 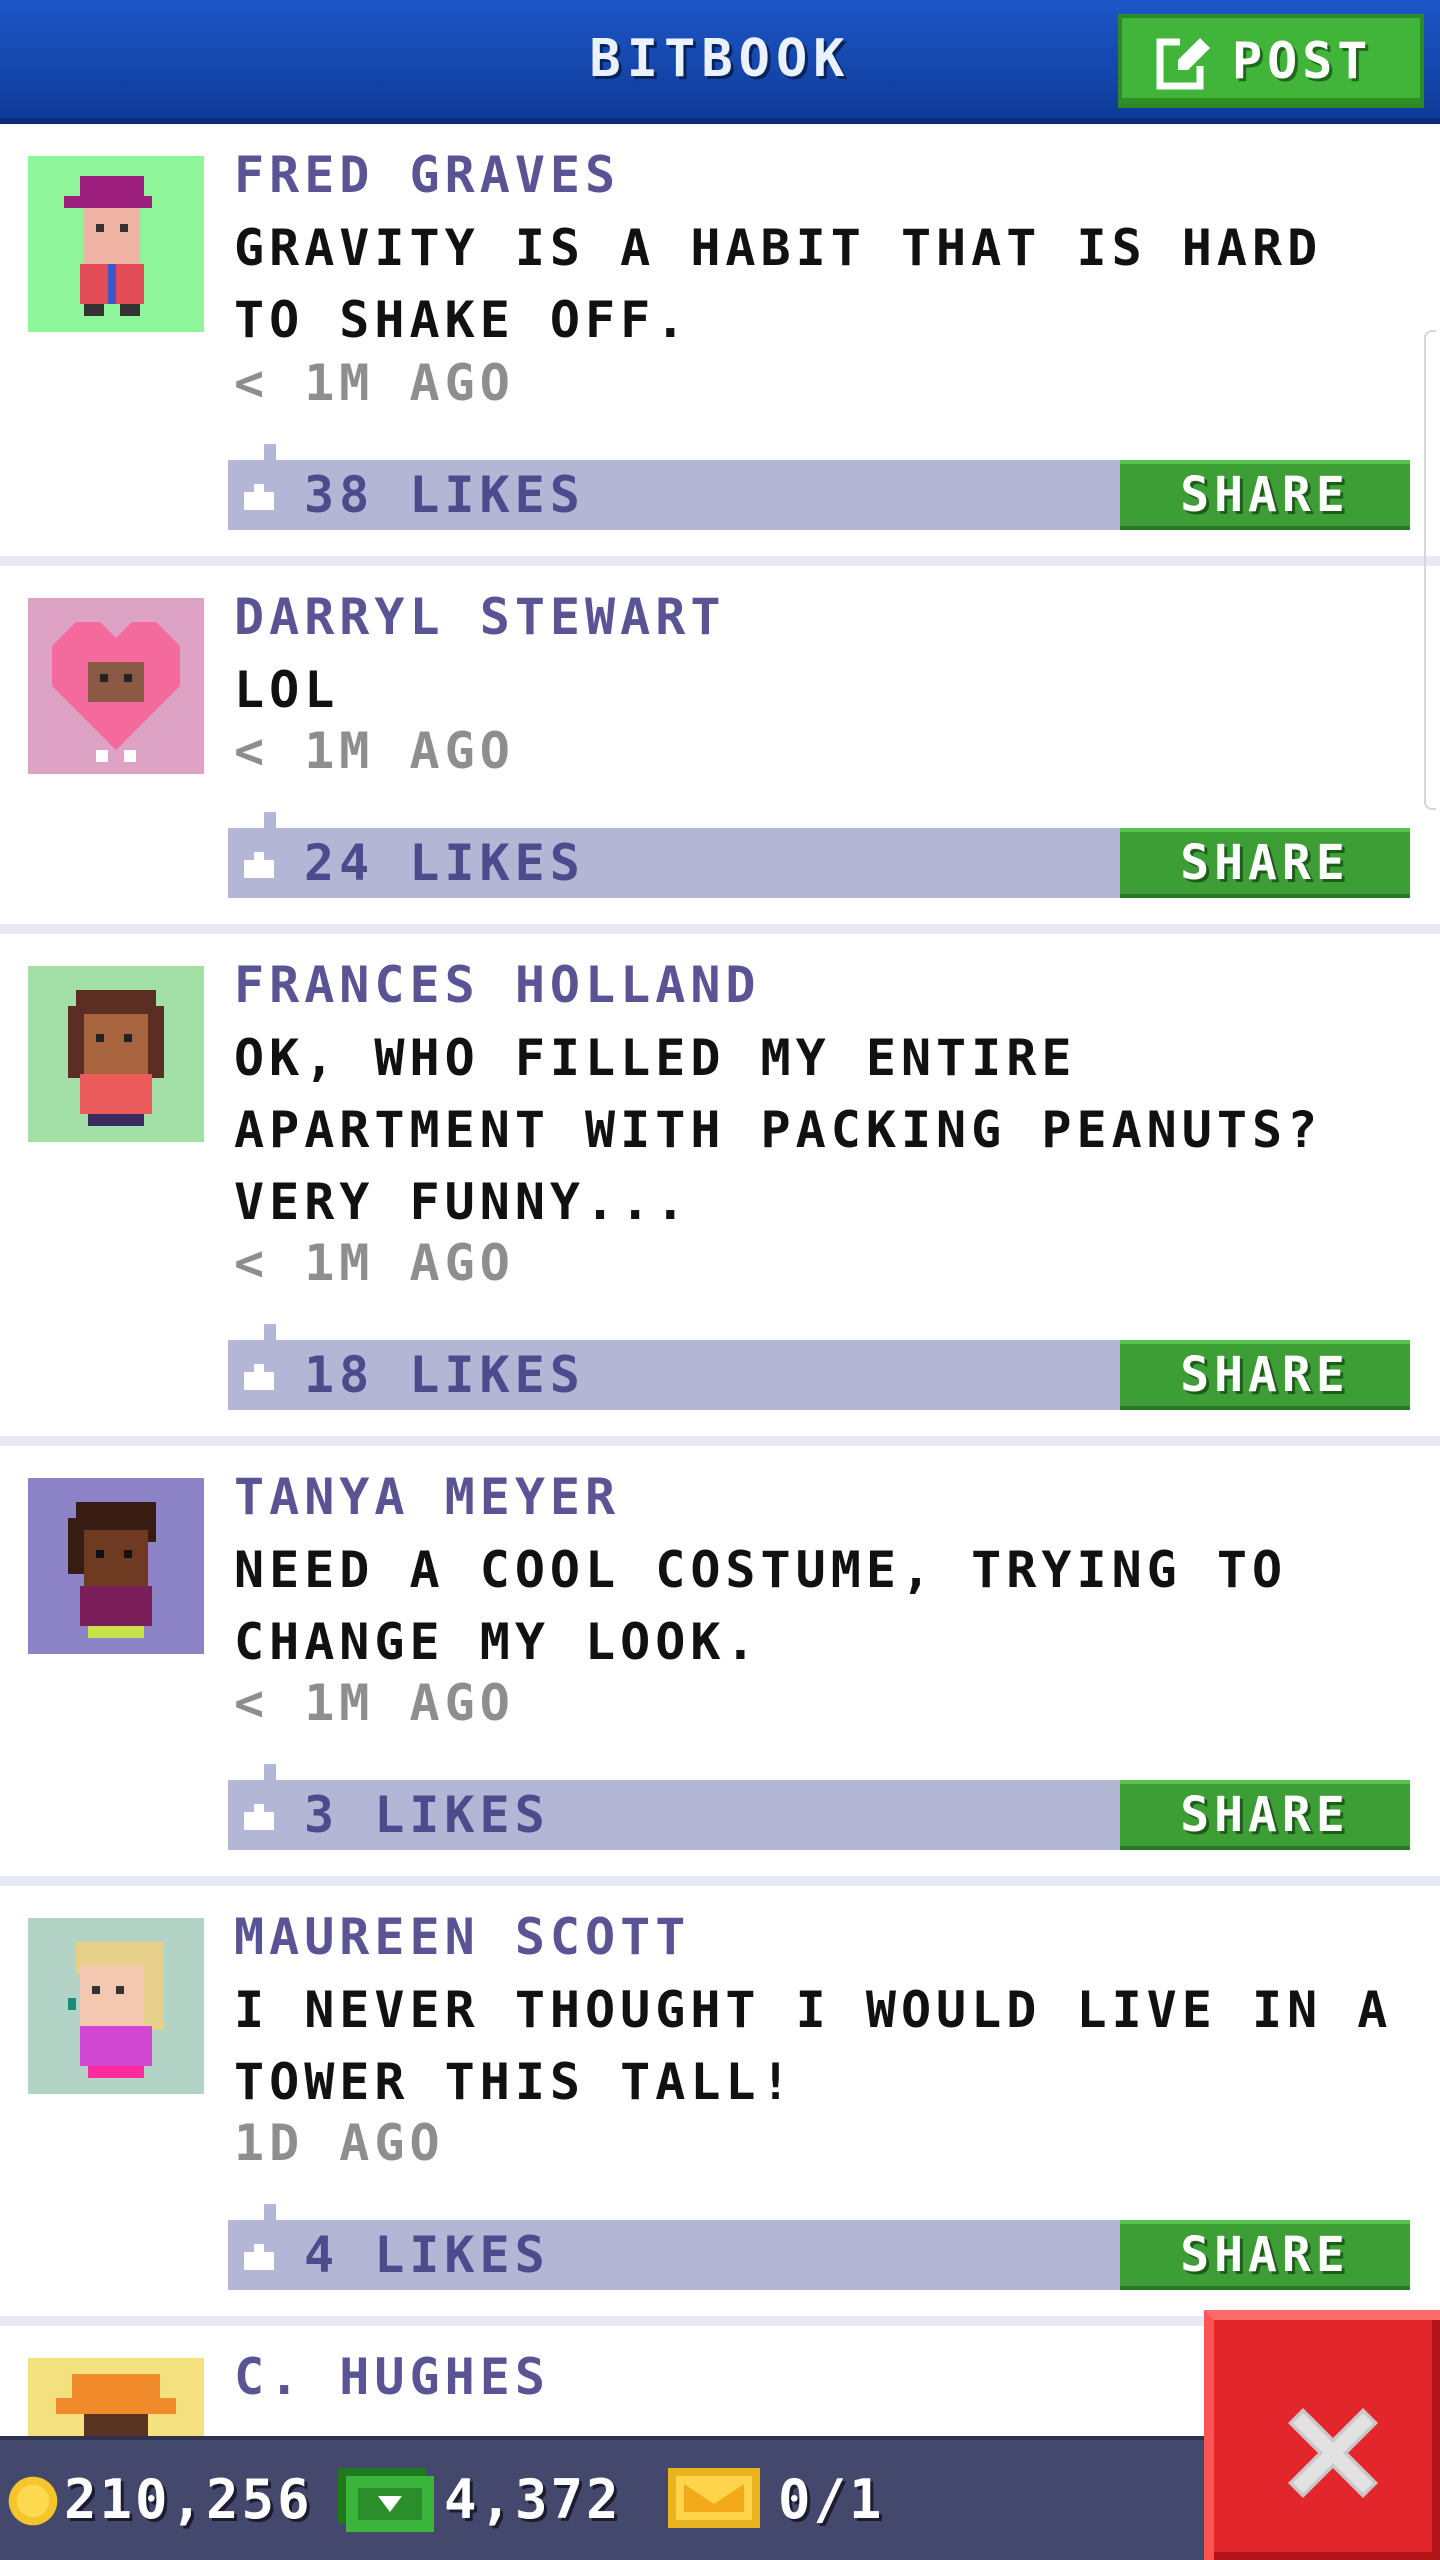 I want to click on close-button, so click(x=1322, y=2435).